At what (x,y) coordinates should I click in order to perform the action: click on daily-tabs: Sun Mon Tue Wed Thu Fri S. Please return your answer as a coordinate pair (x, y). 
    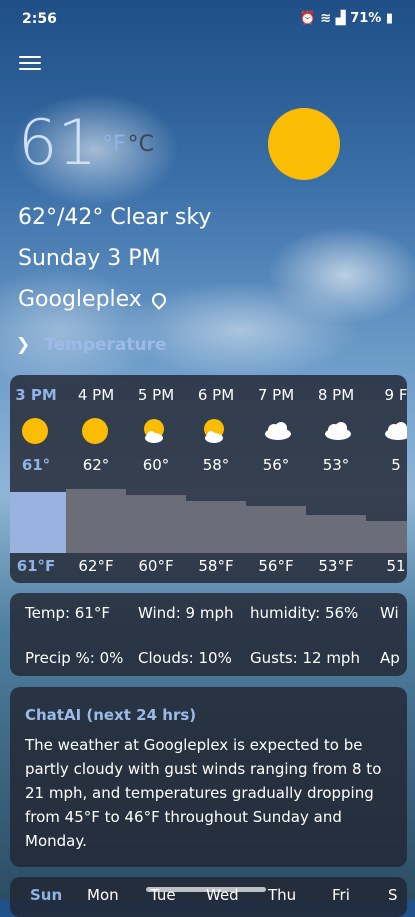
    Looking at the image, I should click on (208, 897).